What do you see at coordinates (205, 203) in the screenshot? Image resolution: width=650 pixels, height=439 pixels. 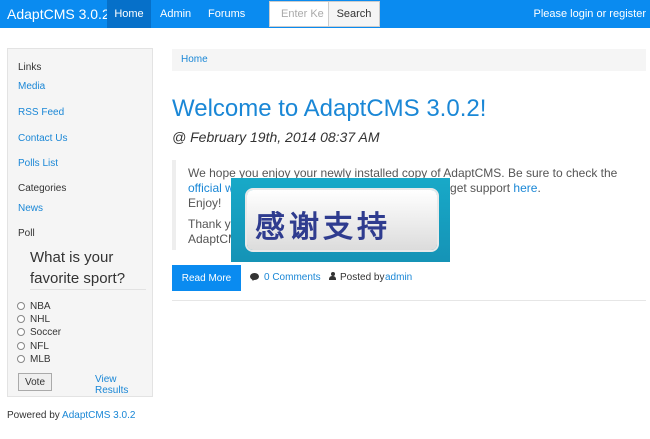 I see `body-line: Enjoy!` at bounding box center [205, 203].